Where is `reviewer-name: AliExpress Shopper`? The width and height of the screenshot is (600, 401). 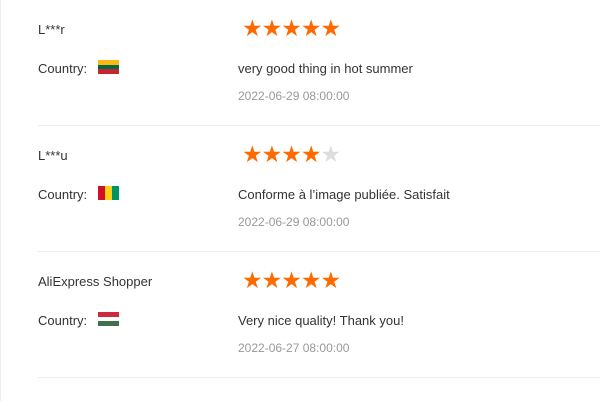
reviewer-name: AliExpress Shopper is located at coordinates (95, 281).